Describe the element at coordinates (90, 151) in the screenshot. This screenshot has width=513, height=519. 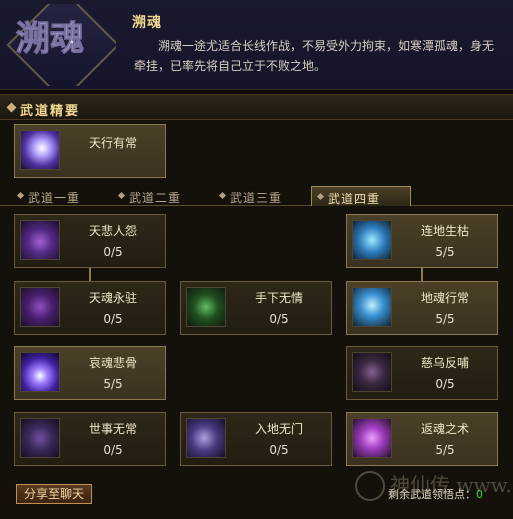
I see `essence-card: 天行有常` at that location.